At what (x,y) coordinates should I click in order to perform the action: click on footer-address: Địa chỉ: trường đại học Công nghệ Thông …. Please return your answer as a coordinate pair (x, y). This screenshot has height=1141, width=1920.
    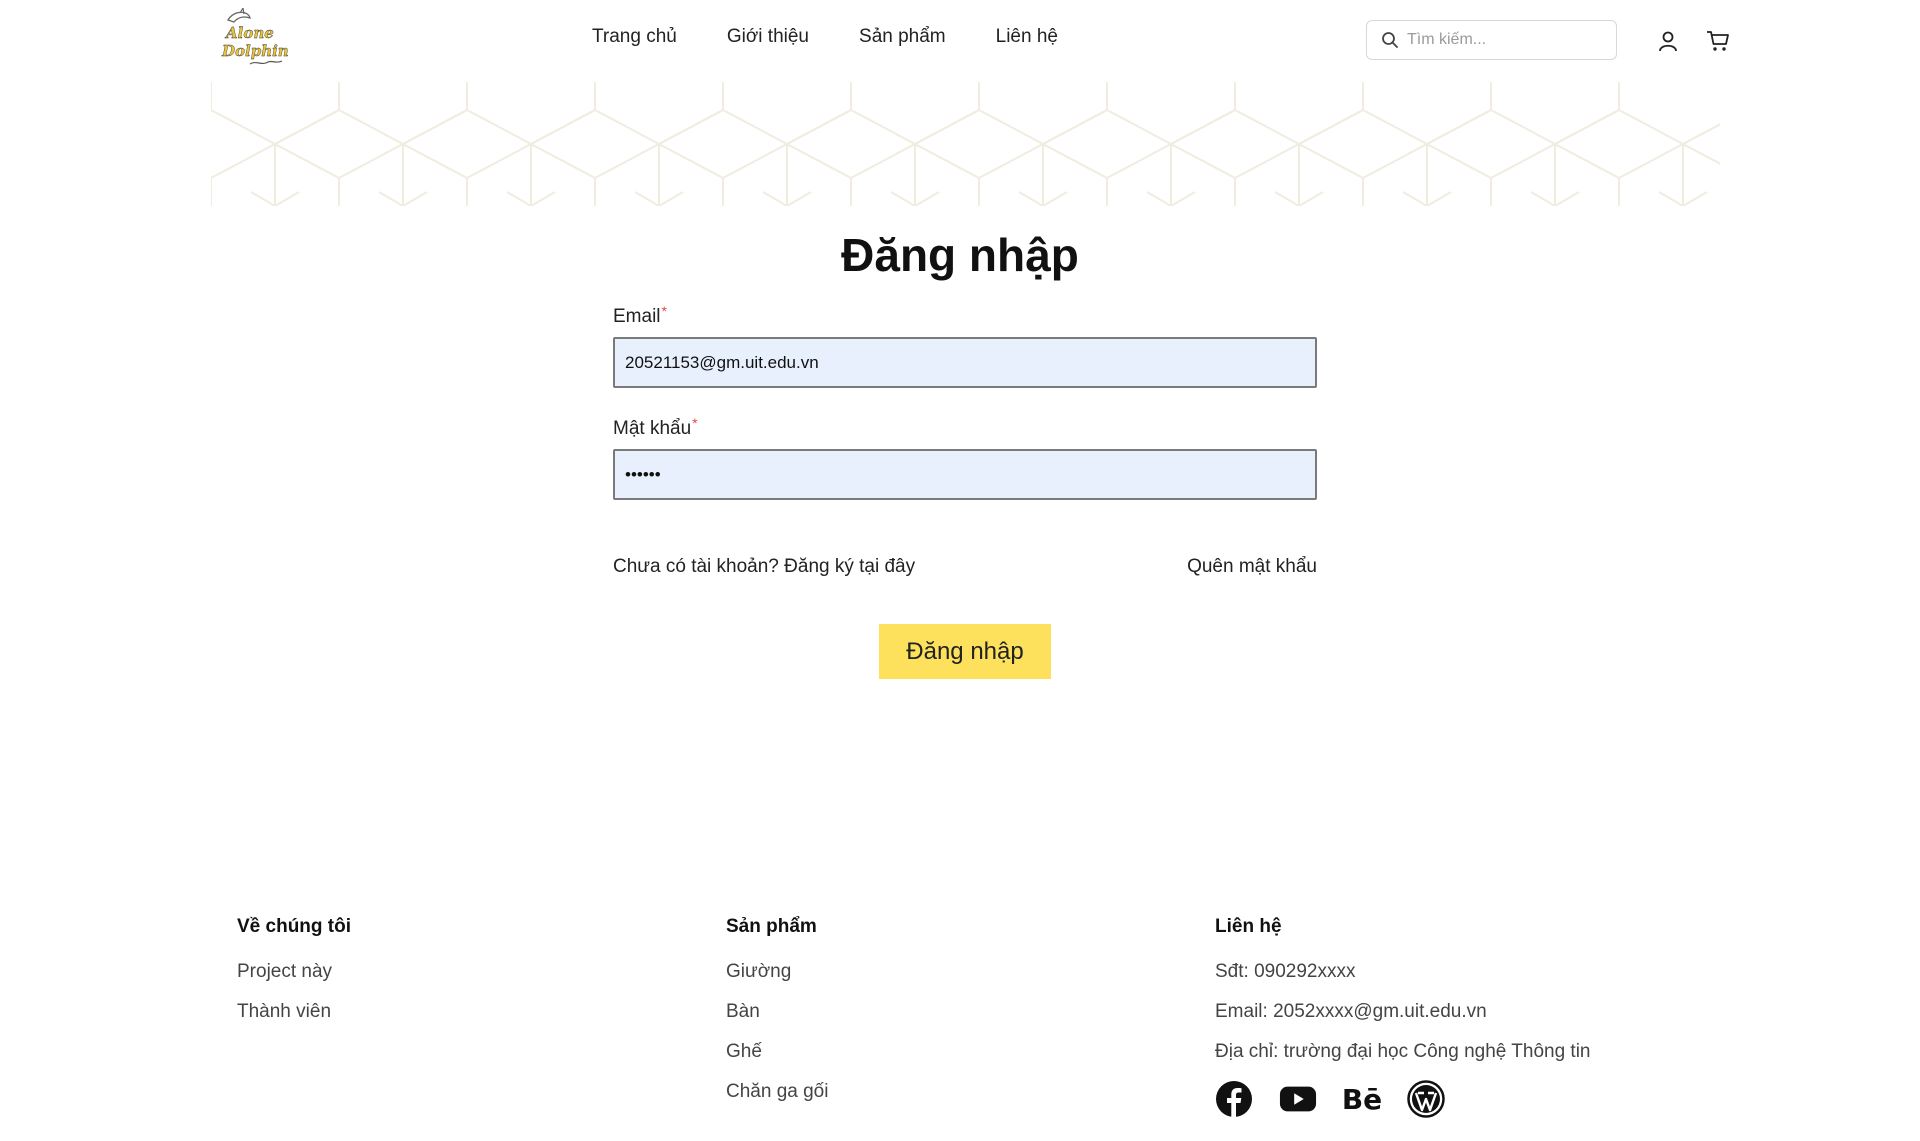
    Looking at the image, I should click on (1403, 1051).